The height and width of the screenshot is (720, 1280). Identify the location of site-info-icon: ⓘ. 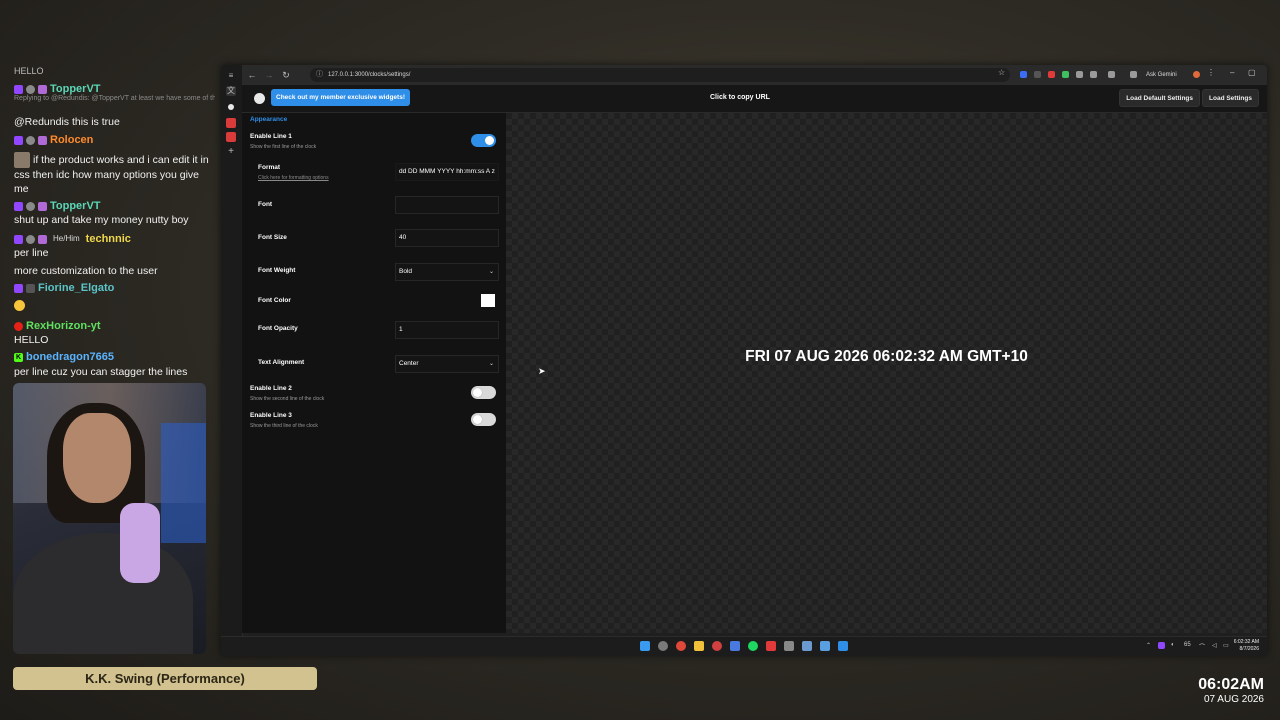
(319, 75).